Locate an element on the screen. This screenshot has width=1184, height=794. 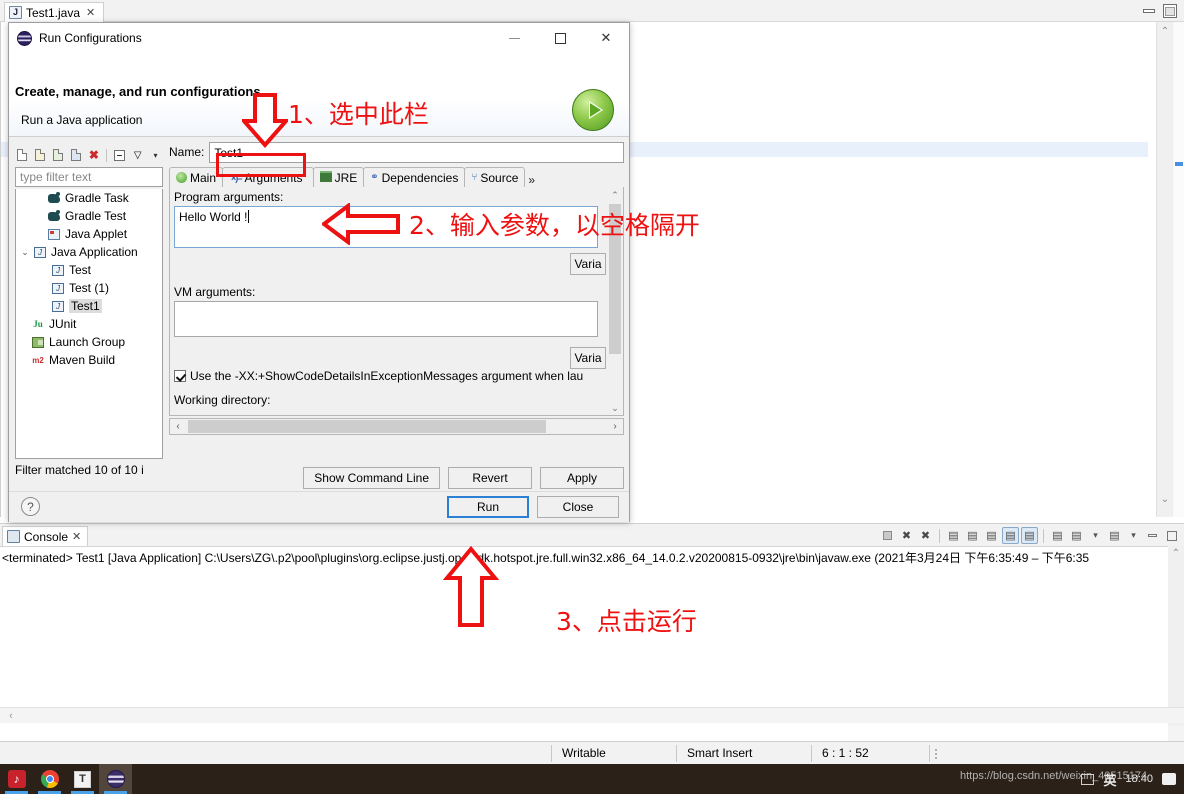
tree-item-java-application: ⌄ J Java Application is located at coordinates (89, 252).